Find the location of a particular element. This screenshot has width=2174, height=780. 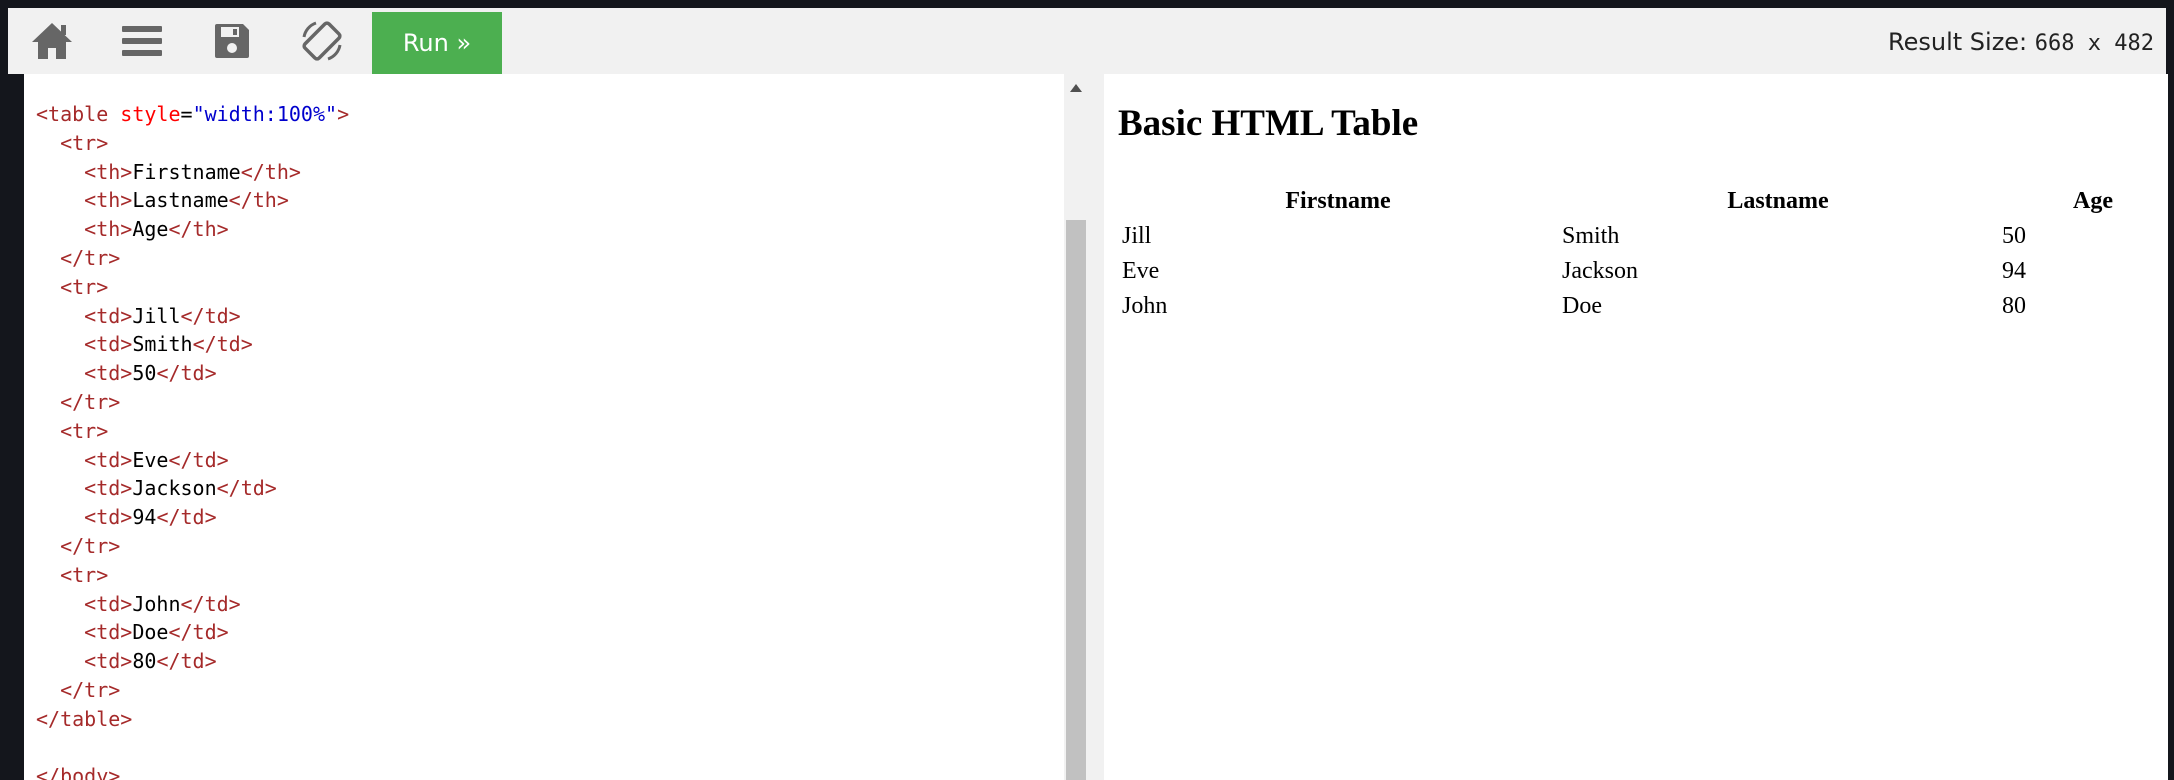

code-token: = is located at coordinates (186, 114).